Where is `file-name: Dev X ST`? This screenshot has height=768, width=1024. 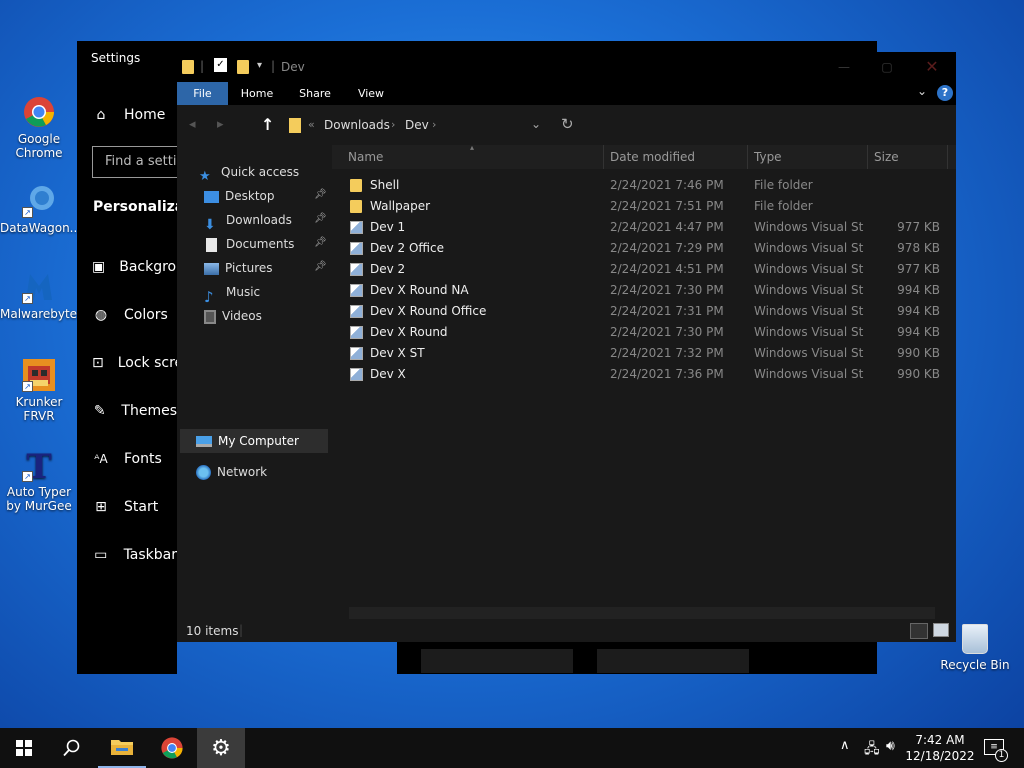
file-name: Dev X ST is located at coordinates (397, 353).